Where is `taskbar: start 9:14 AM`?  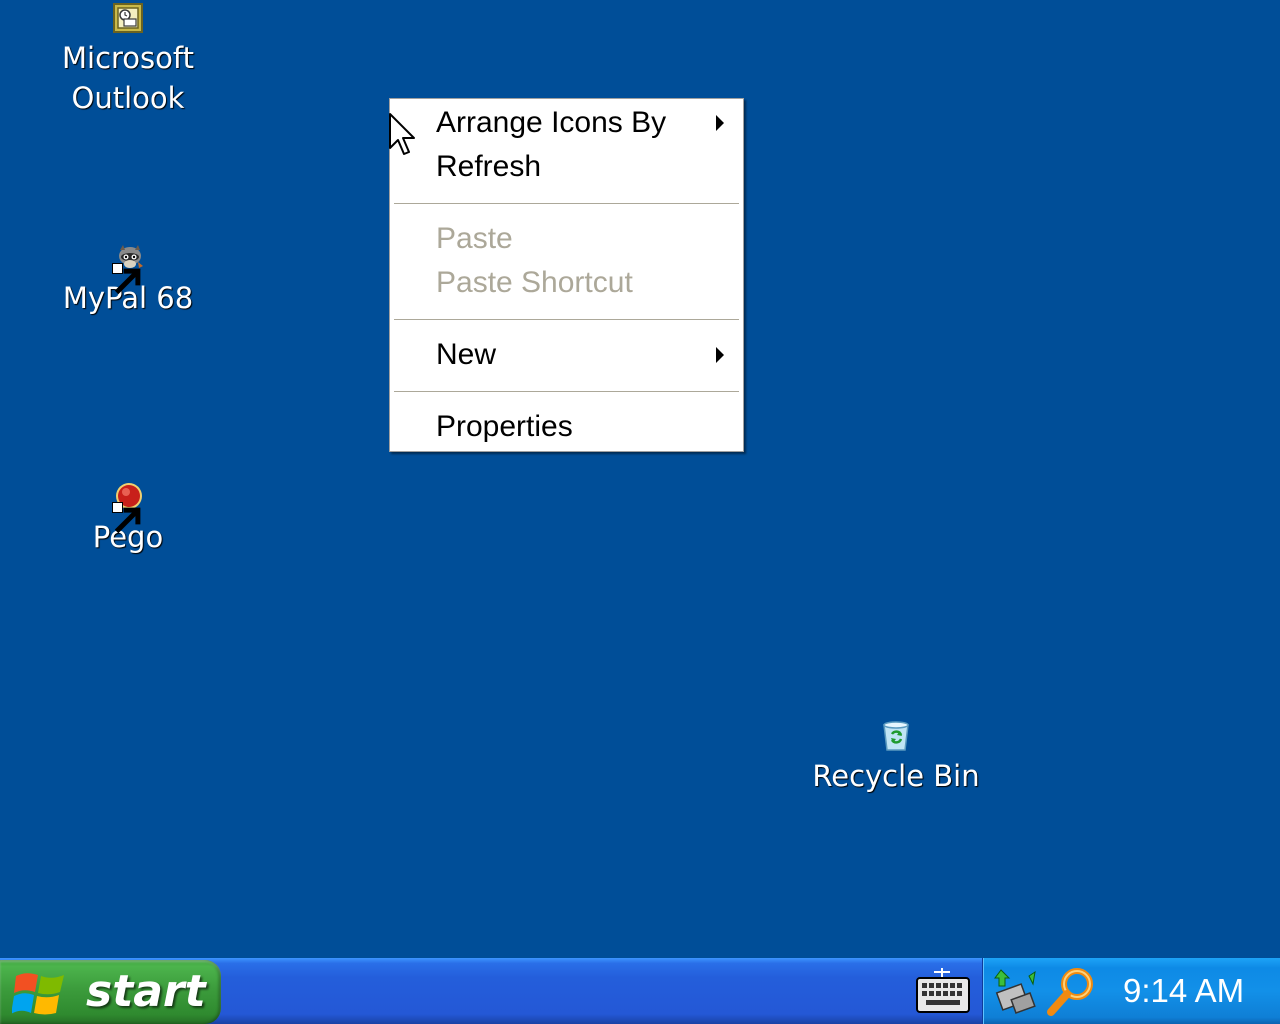 taskbar: start 9:14 AM is located at coordinates (640, 991).